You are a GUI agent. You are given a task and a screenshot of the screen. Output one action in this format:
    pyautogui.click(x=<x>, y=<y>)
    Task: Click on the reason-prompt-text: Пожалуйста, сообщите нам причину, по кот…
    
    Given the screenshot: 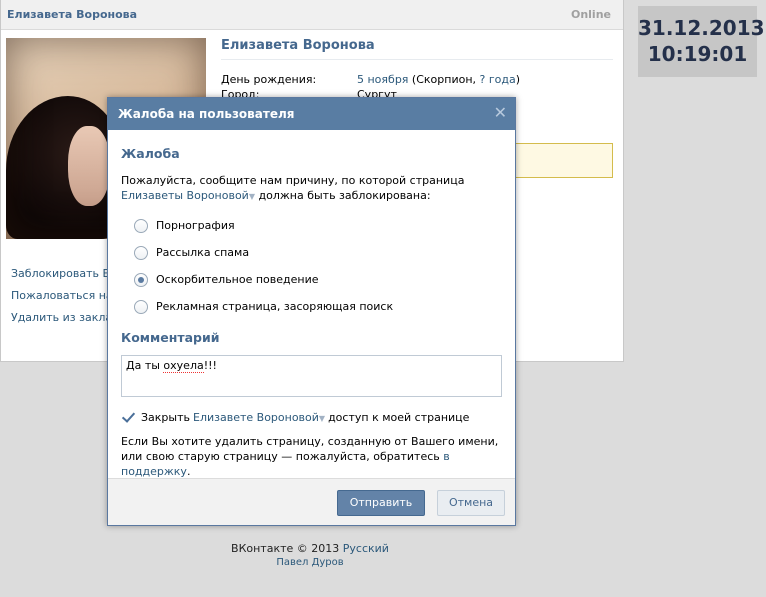 What is the action you would take?
    pyautogui.click(x=293, y=180)
    